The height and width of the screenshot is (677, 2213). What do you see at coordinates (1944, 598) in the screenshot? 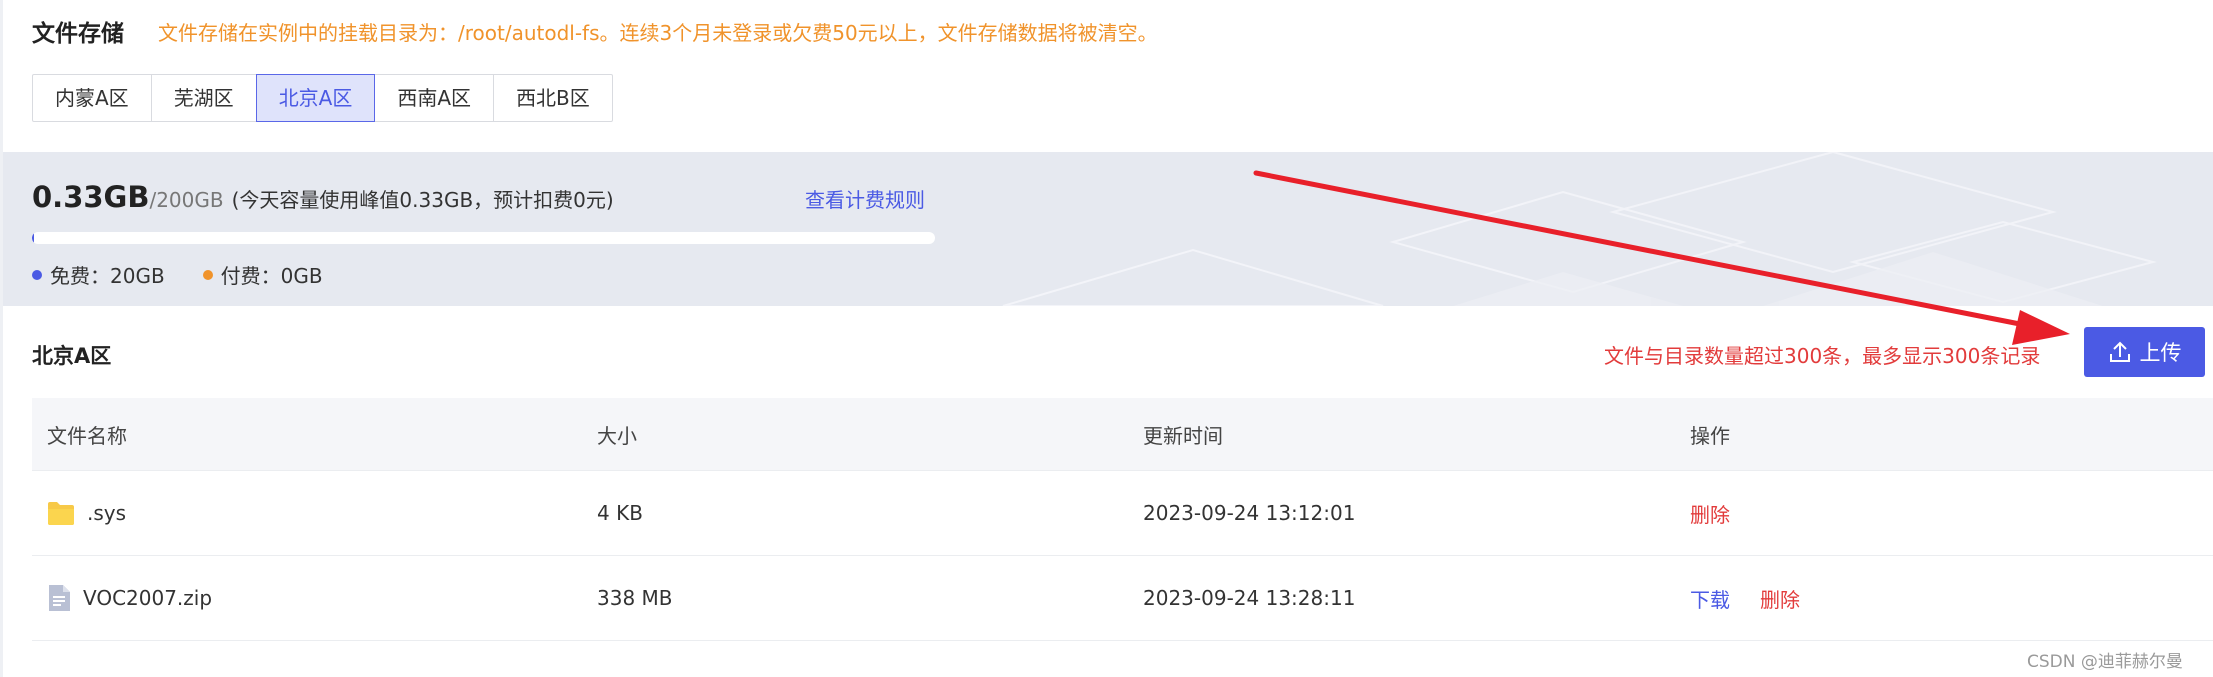
I see `file-actions: 下载 删除` at bounding box center [1944, 598].